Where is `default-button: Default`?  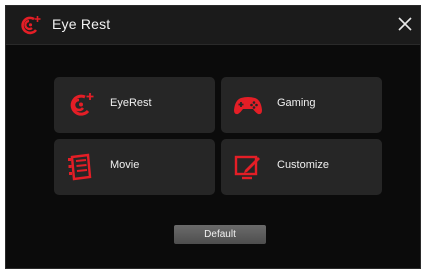
default-button: Default is located at coordinates (220, 234).